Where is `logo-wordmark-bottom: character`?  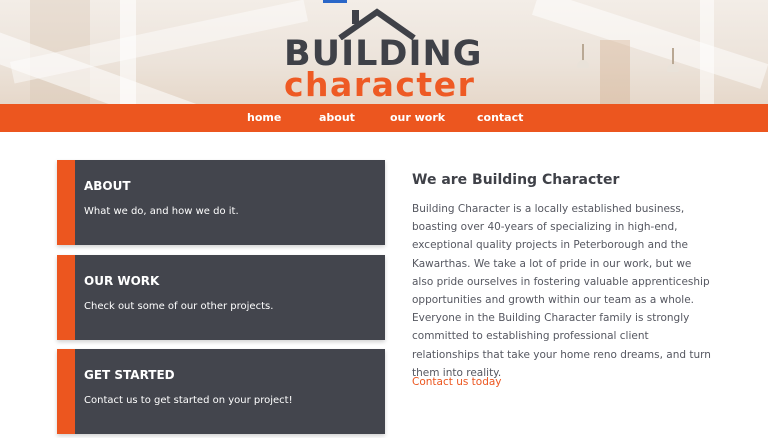 logo-wordmark-bottom: character is located at coordinates (380, 84).